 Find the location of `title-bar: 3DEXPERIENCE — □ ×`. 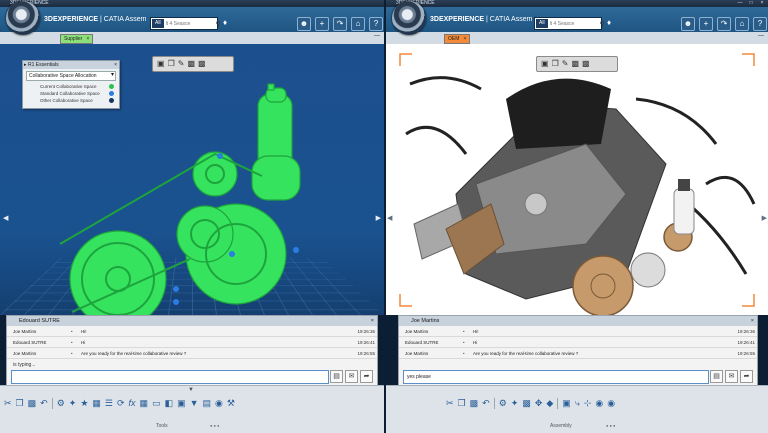

title-bar: 3DEXPERIENCE — □ × is located at coordinates (577, 3).